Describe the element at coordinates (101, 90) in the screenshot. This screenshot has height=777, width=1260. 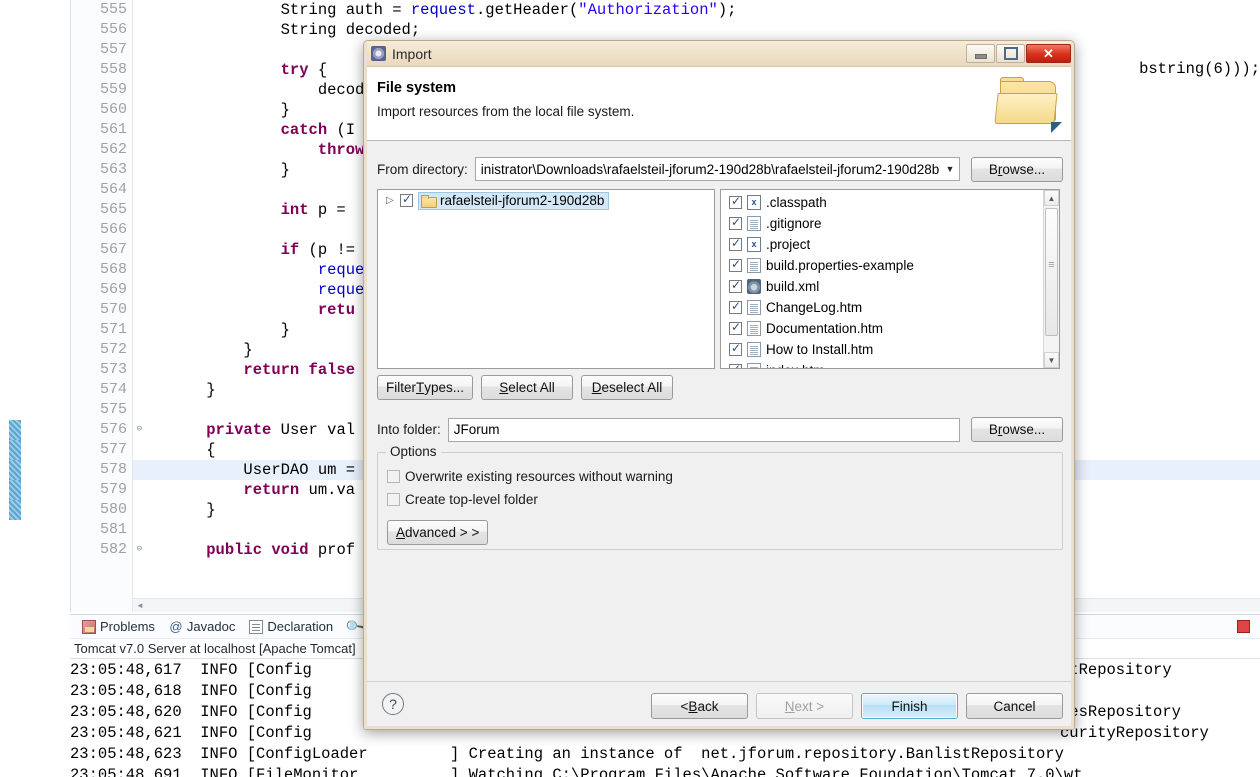
I see `line-number: 559` at that location.